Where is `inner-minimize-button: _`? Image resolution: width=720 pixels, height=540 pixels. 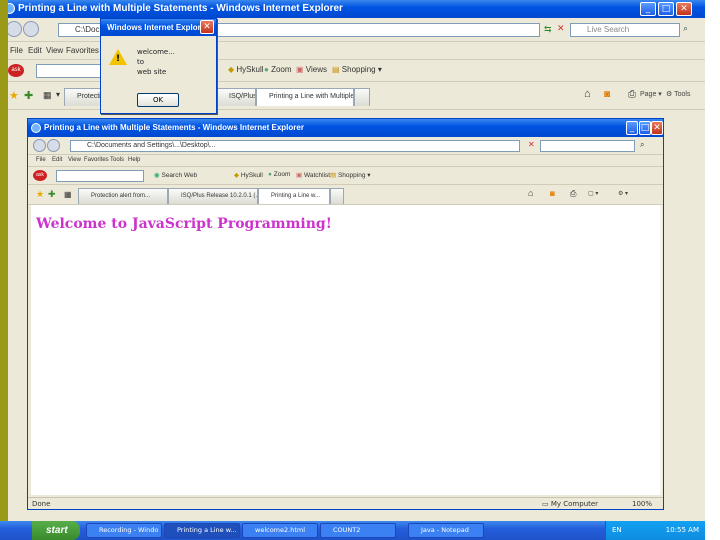
inner-minimize-button: _ is located at coordinates (632, 128).